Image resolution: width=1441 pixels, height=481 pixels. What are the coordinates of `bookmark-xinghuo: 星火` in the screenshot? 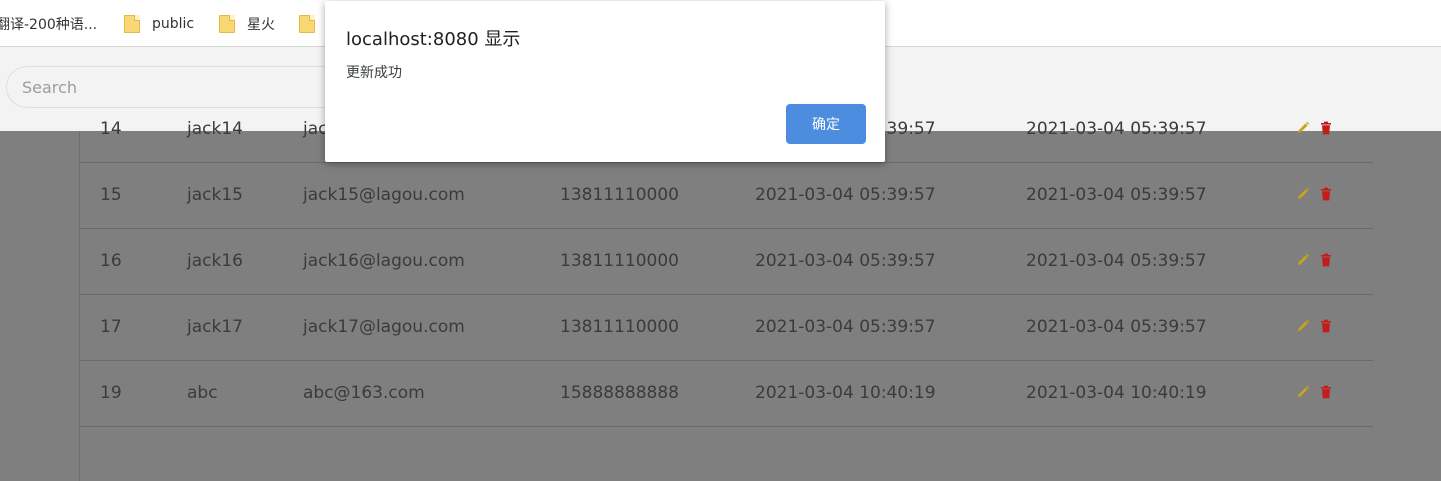 It's located at (247, 24).